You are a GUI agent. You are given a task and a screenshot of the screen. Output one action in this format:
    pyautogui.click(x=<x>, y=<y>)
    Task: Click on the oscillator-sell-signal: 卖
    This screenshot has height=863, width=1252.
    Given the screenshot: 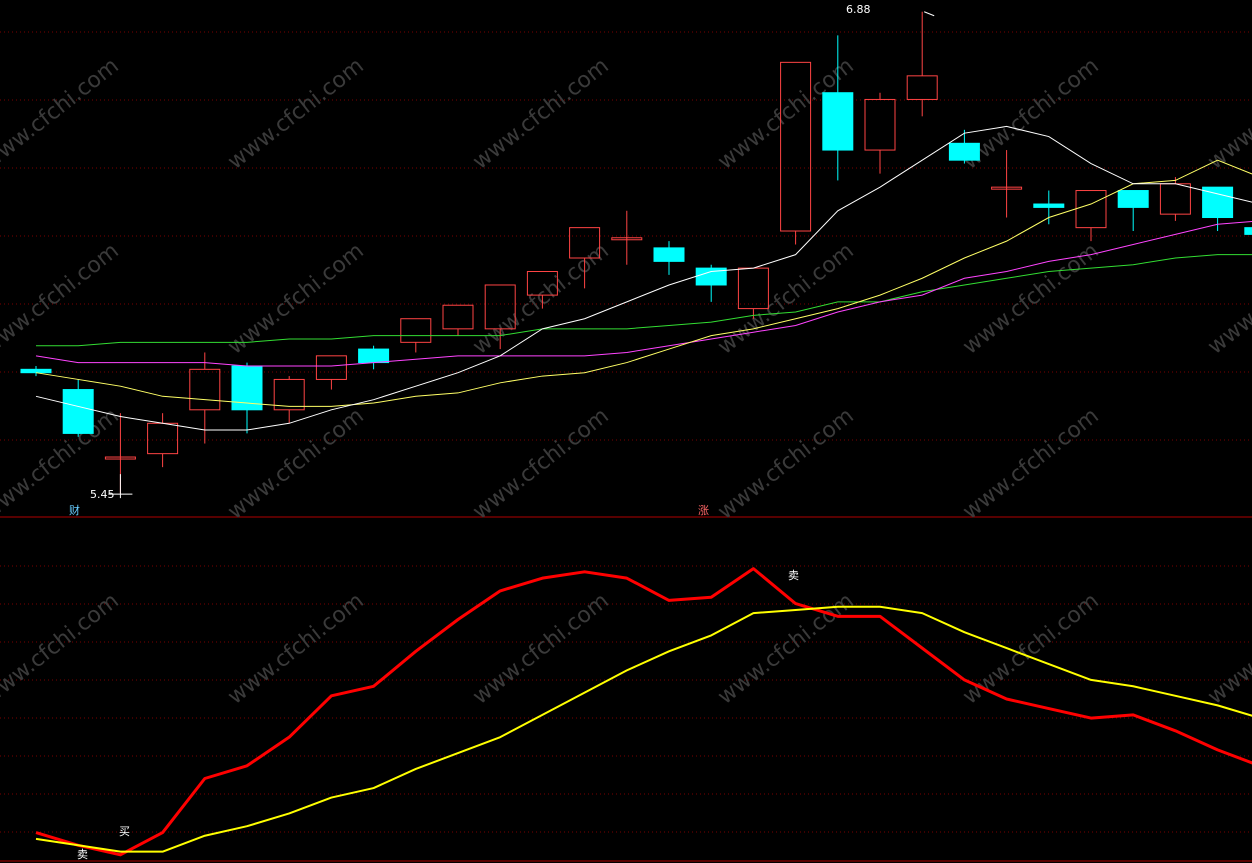 What is the action you would take?
    pyautogui.click(x=82, y=854)
    